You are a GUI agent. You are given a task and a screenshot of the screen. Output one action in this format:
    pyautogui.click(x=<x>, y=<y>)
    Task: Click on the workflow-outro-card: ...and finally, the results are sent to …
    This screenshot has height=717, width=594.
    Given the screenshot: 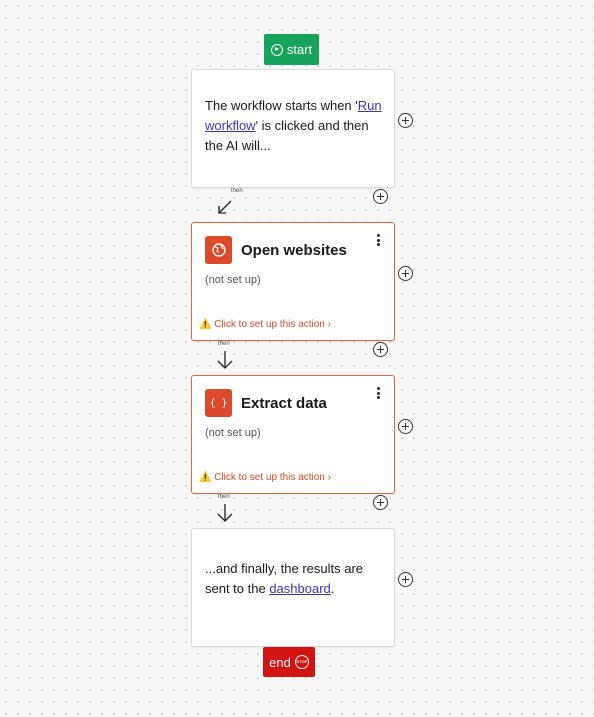 What is the action you would take?
    pyautogui.click(x=293, y=587)
    